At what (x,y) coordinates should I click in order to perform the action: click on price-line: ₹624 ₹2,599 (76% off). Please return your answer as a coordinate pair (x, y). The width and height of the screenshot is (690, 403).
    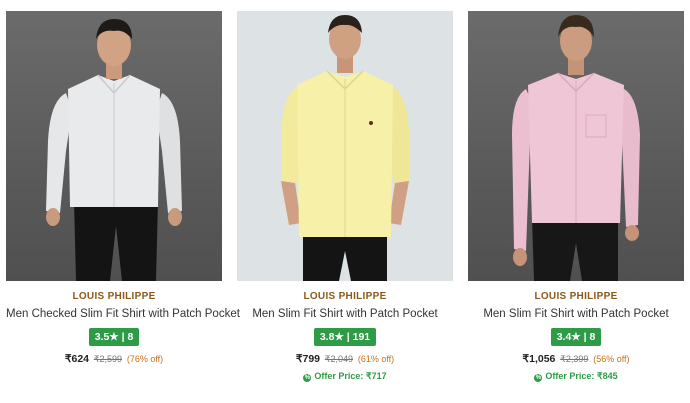
    Looking at the image, I should click on (114, 359).